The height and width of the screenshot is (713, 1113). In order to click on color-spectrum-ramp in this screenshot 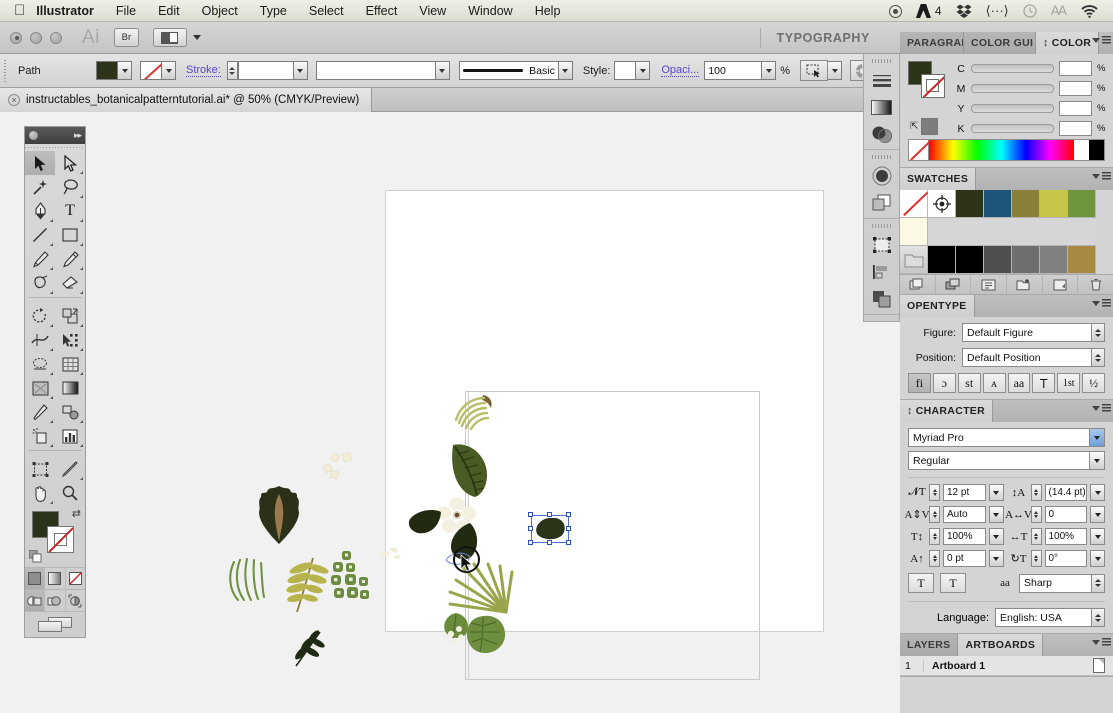, I will do `click(1006, 150)`.